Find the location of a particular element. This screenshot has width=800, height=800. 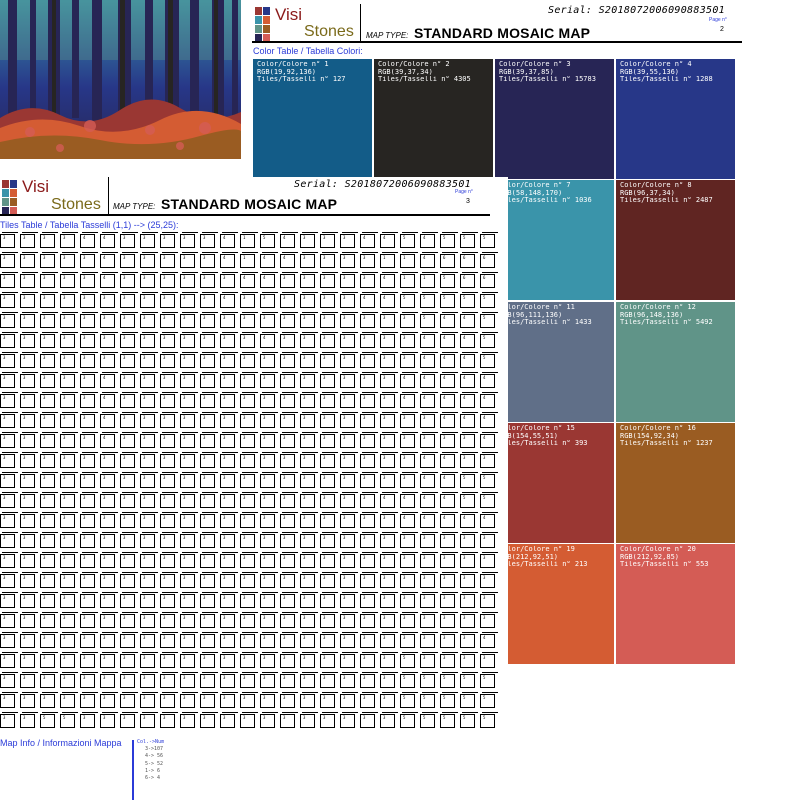

tile-cell: 1 is located at coordinates (409, 260).